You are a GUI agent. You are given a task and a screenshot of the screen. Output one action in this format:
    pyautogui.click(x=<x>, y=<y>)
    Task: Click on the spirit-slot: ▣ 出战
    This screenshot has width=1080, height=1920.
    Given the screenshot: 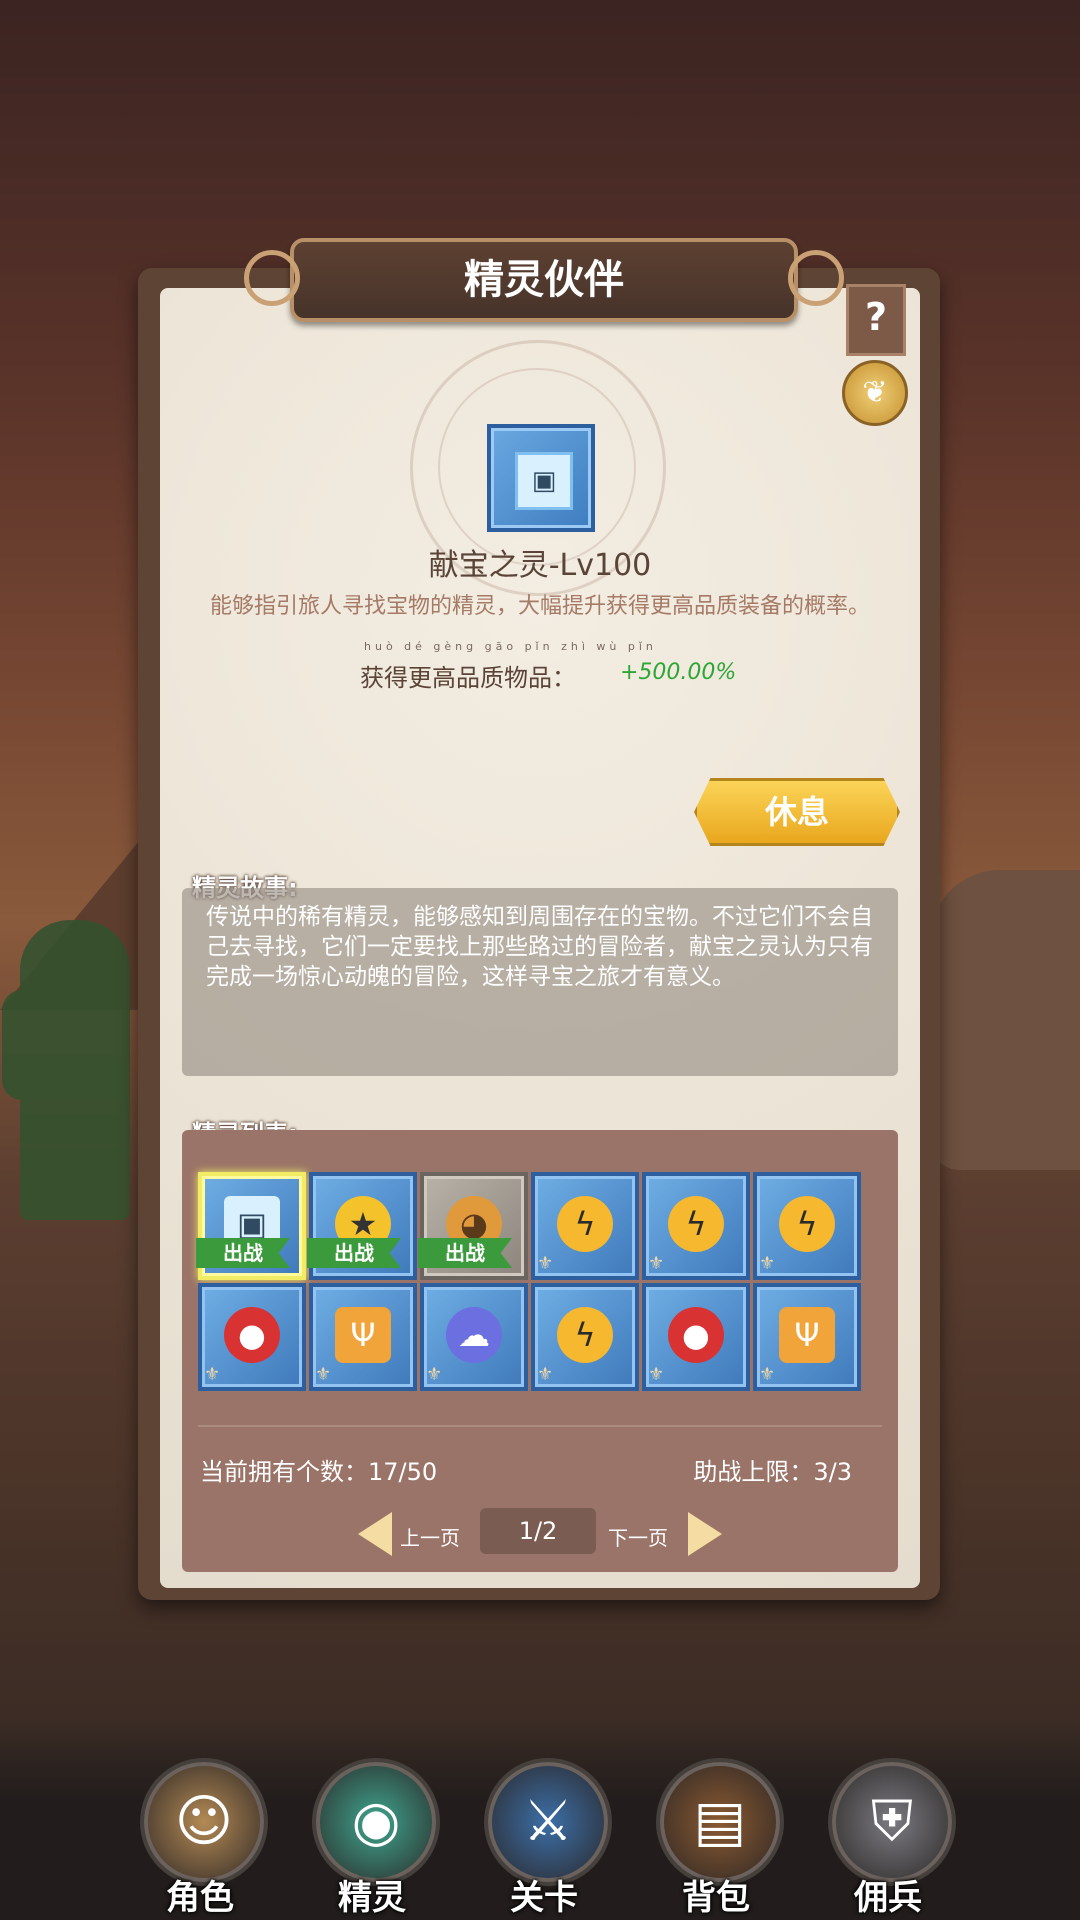 What is the action you would take?
    pyautogui.click(x=251, y=1226)
    